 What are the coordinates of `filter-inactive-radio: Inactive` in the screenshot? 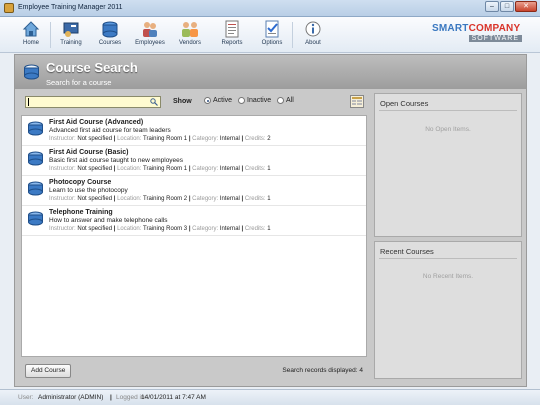 It's located at (254, 100).